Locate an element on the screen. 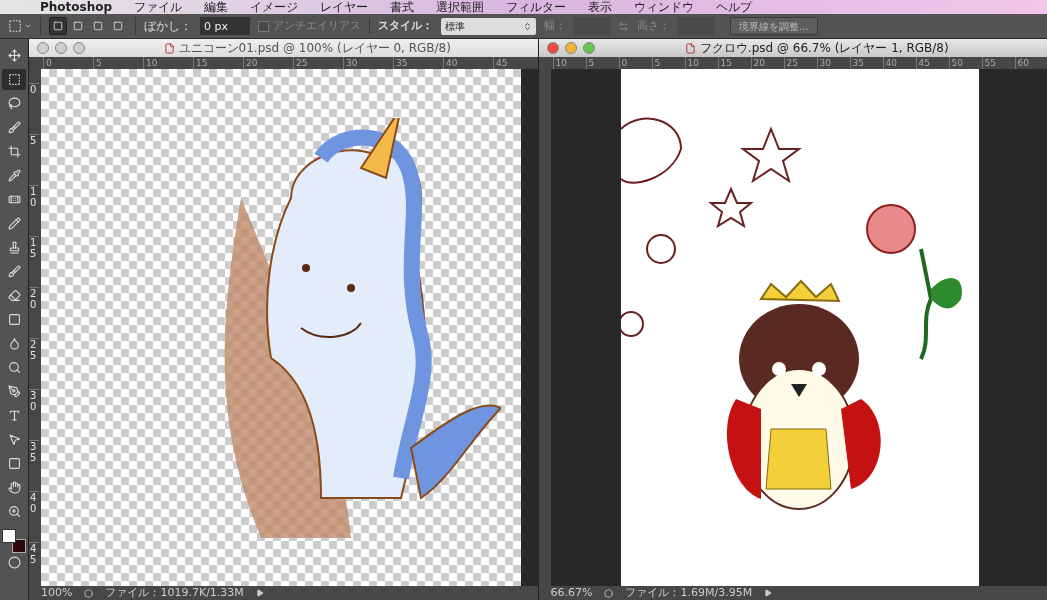 The width and height of the screenshot is (1047, 600). droplet-icon is located at coordinates (14, 343).